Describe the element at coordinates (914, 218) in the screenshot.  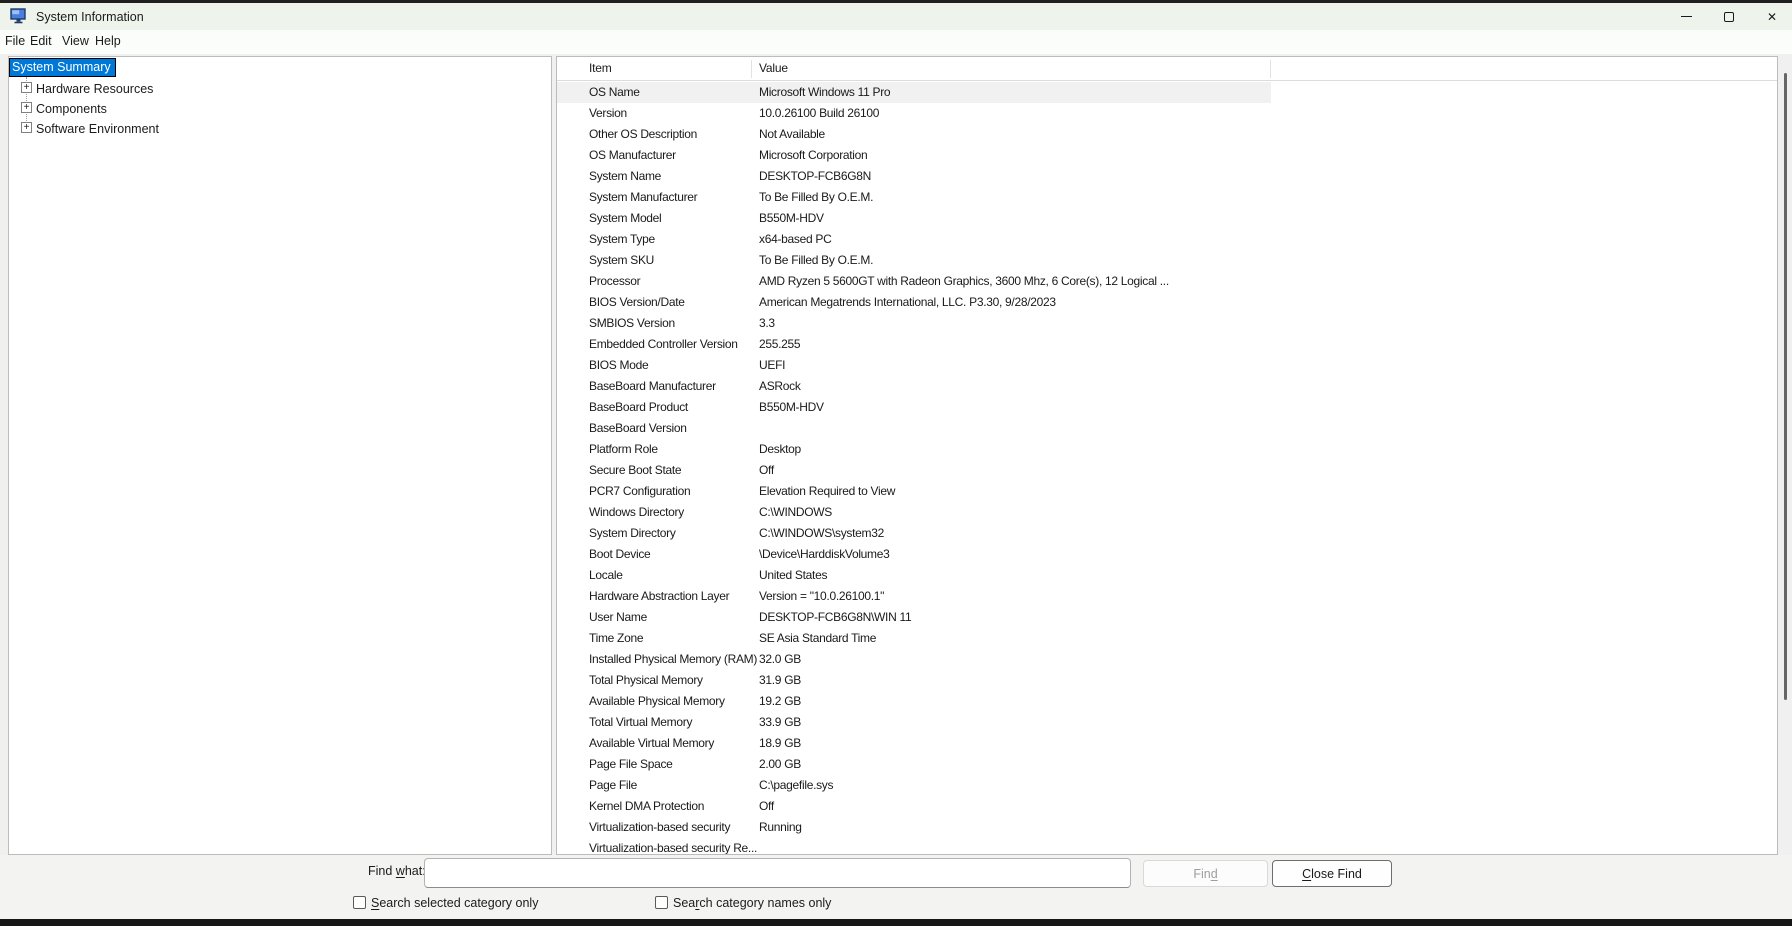
I see `table-row: System Model B550M-HDV` at that location.